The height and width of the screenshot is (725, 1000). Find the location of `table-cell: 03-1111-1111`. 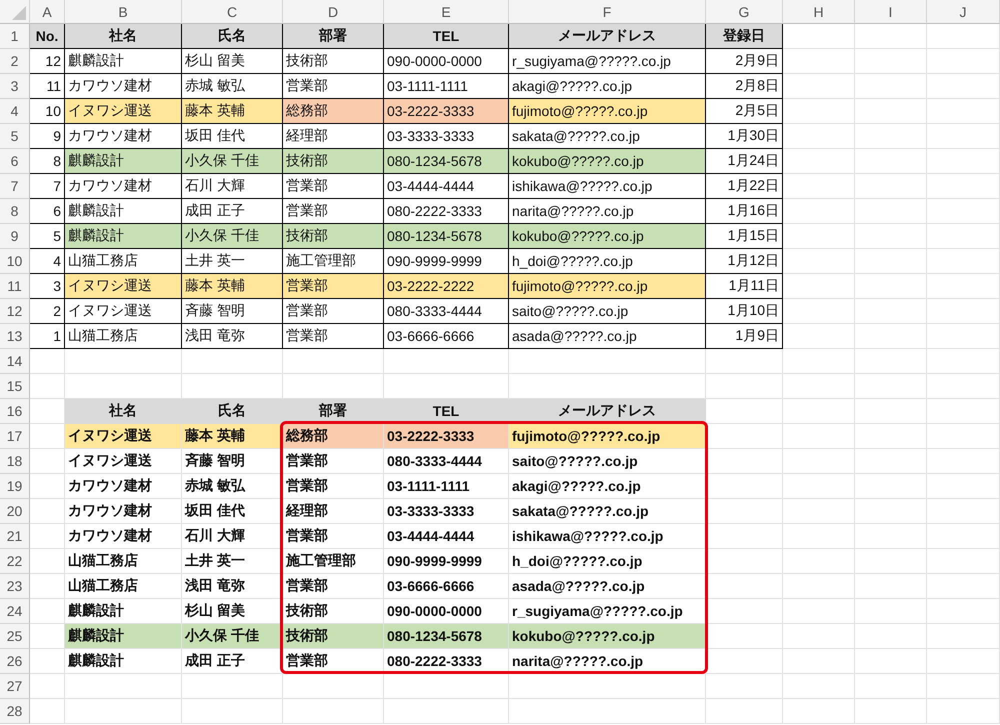

table-cell: 03-1111-1111 is located at coordinates (446, 486).